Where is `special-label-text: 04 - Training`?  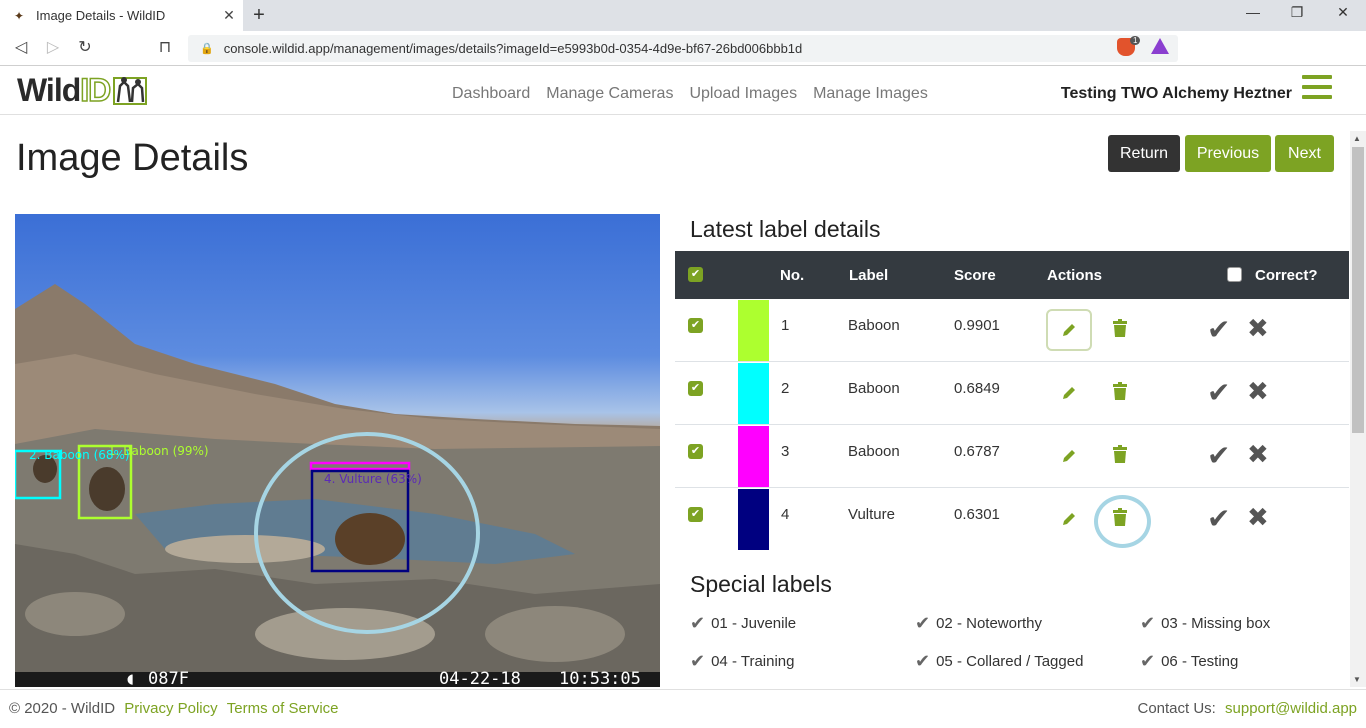
special-label-text: 04 - Training is located at coordinates (753, 661).